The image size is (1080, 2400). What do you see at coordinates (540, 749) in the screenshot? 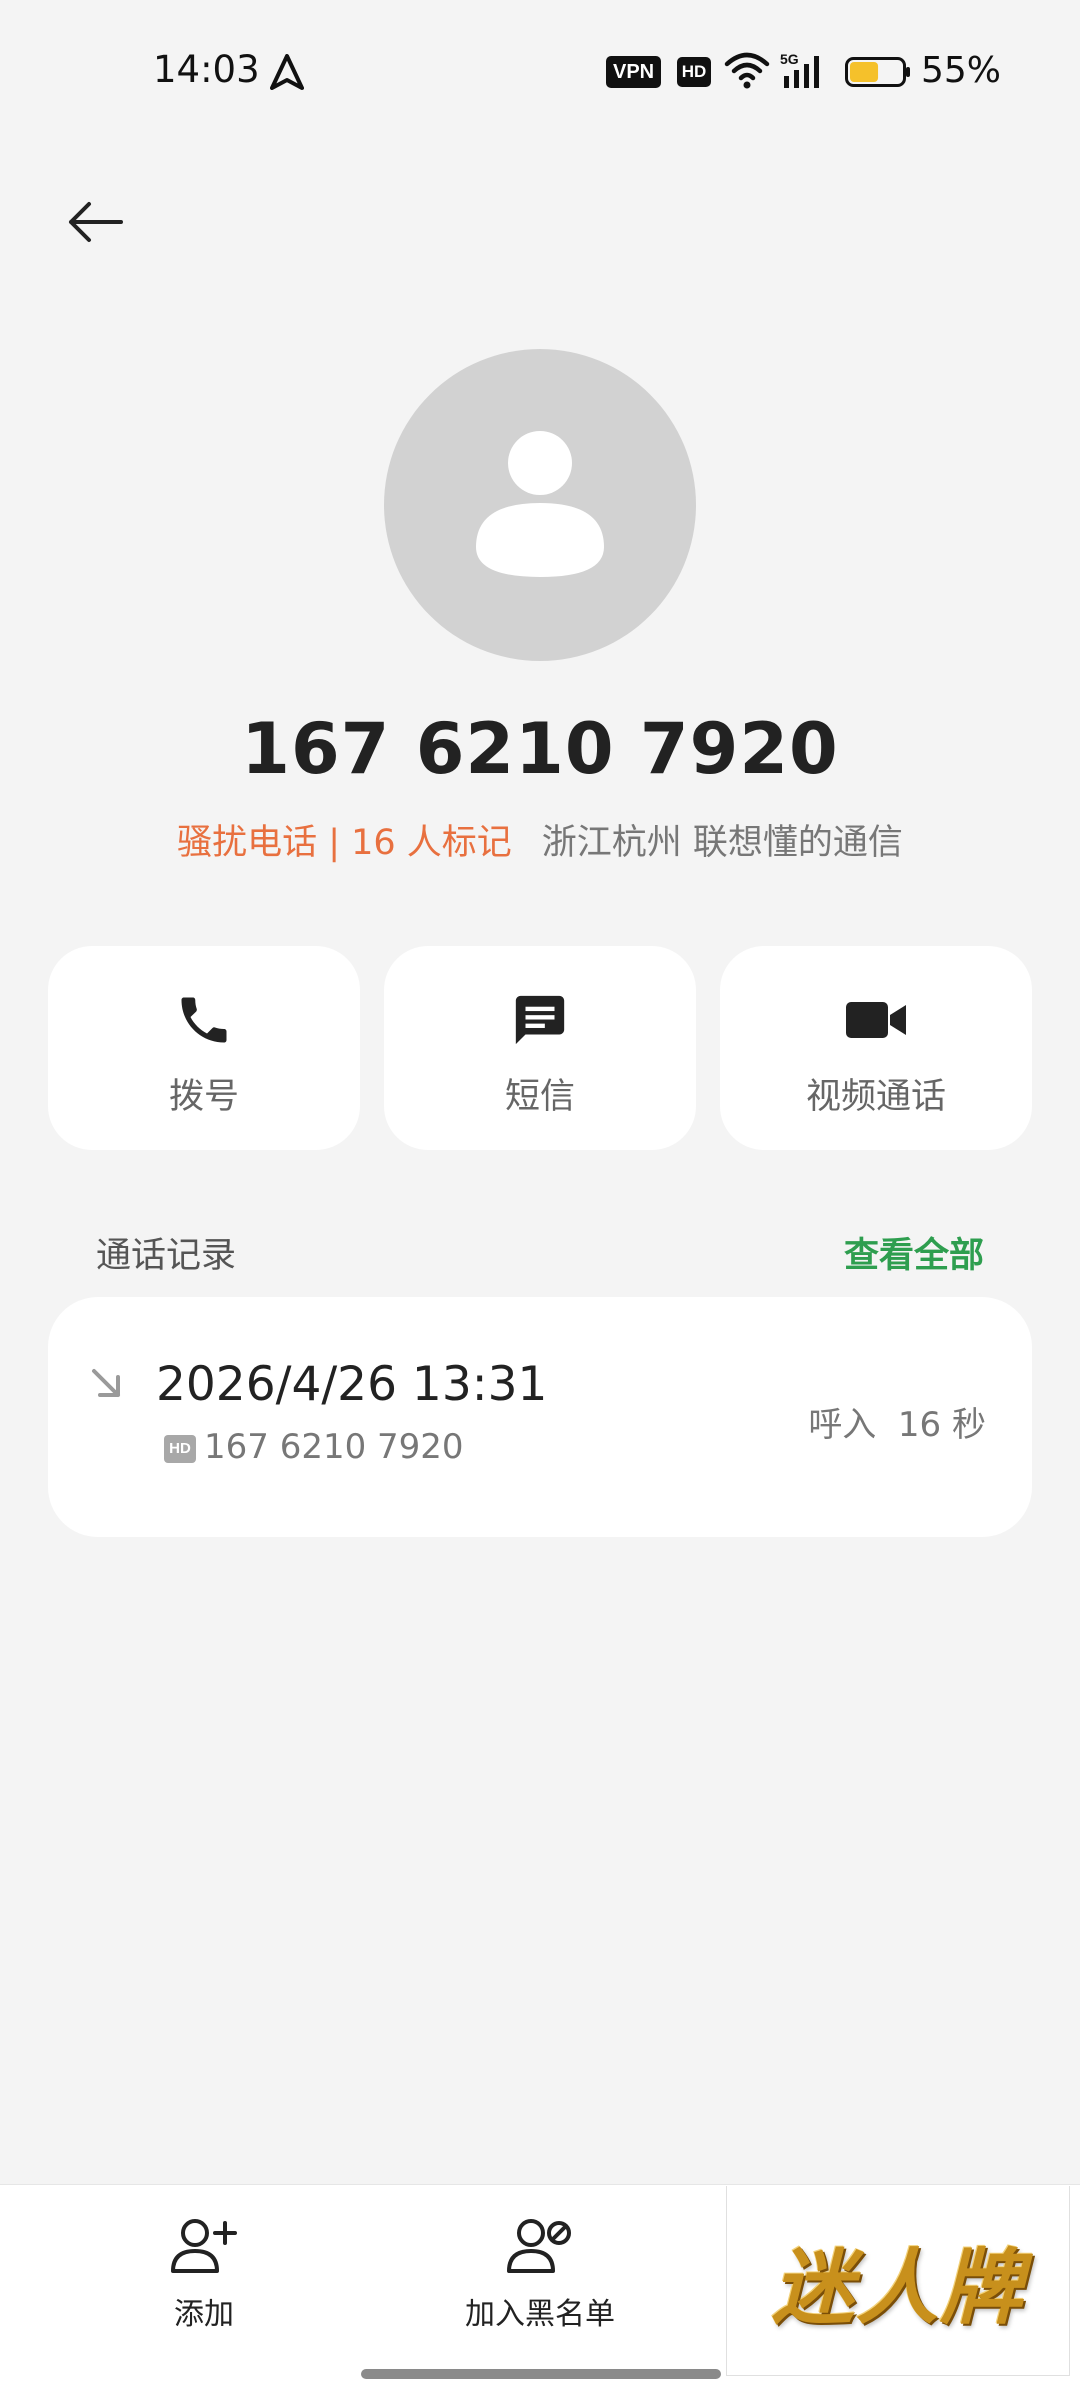
I see `contact-phone-number: 167 6210 7920` at bounding box center [540, 749].